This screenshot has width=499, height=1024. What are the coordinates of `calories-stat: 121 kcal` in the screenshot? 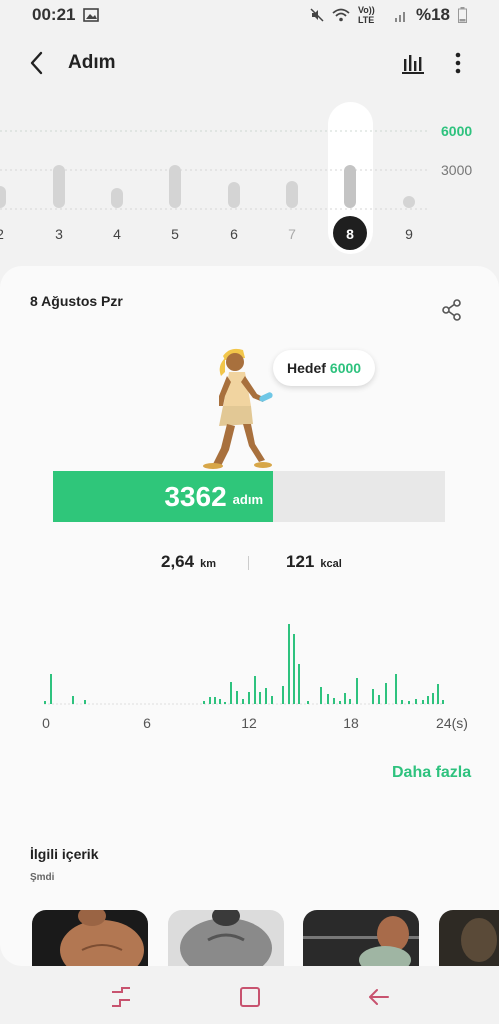 It's located at (314, 562).